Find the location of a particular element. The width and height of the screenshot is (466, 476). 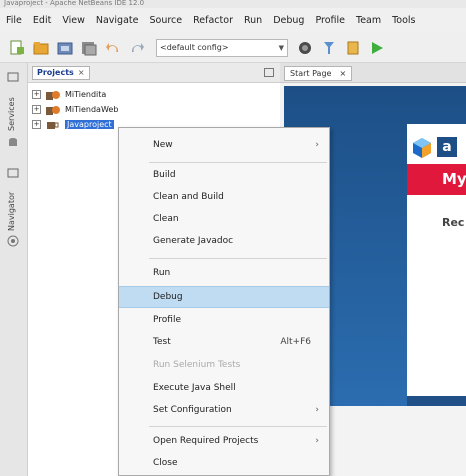

menu-debug: Debug is located at coordinates (288, 20).